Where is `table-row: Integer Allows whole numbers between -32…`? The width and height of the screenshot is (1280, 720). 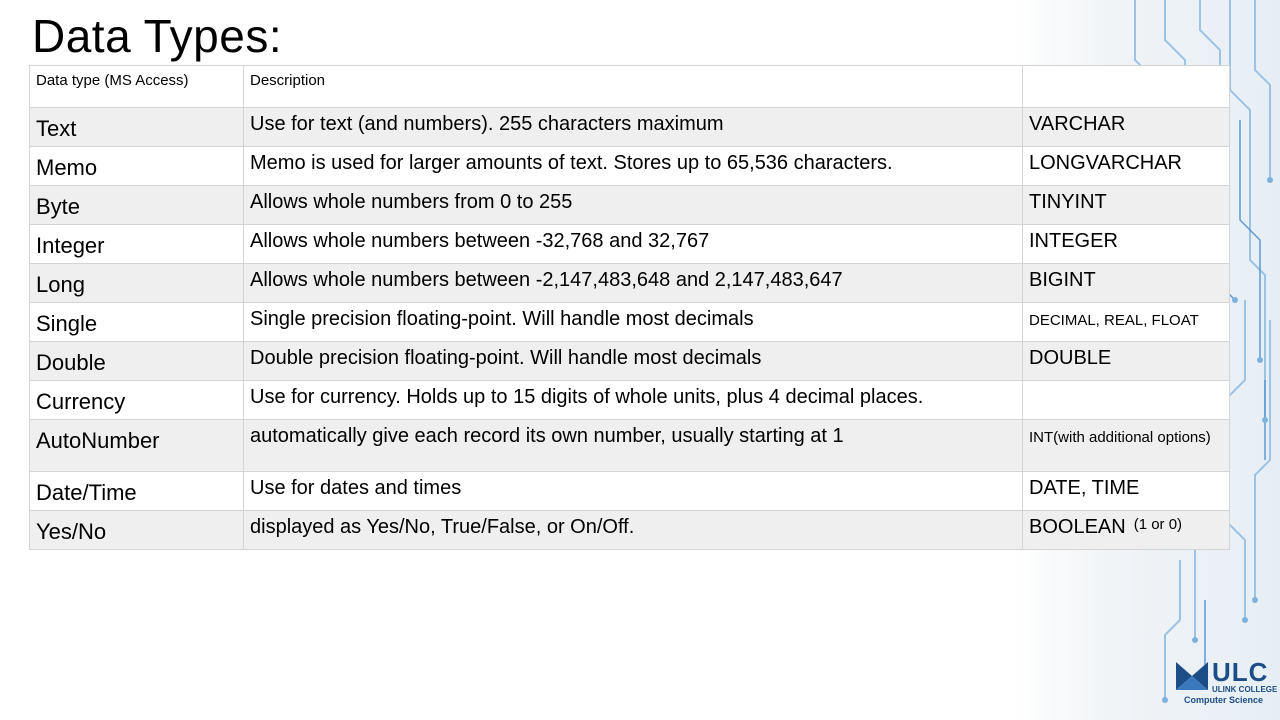 table-row: Integer Allows whole numbers between -32… is located at coordinates (629, 244).